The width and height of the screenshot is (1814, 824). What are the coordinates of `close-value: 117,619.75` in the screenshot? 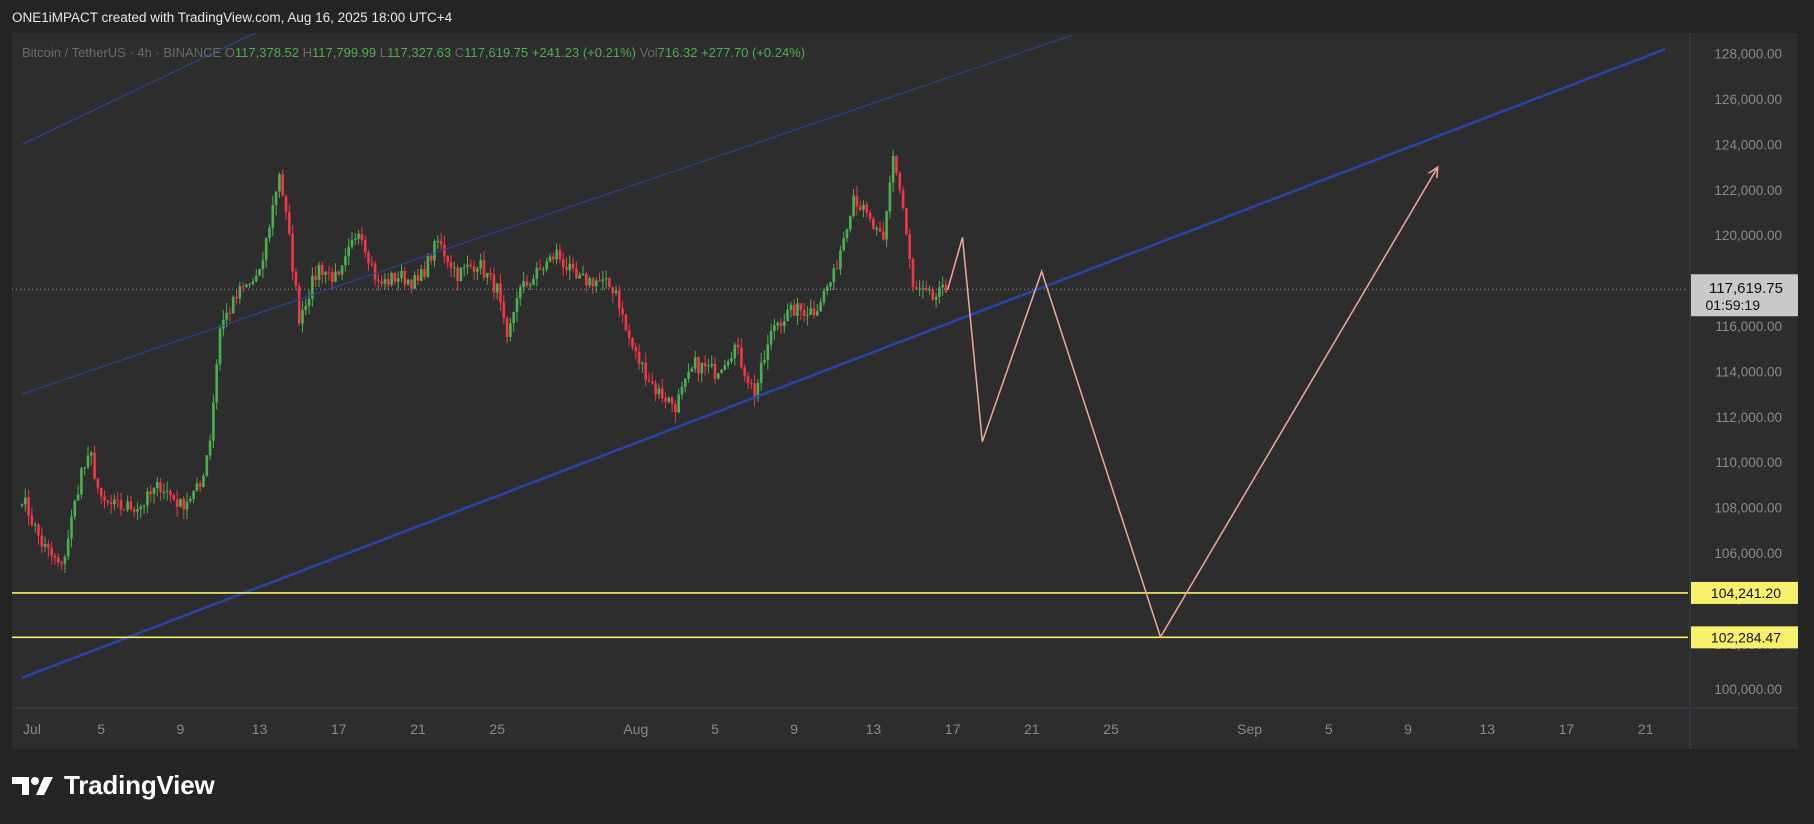 It's located at (496, 52).